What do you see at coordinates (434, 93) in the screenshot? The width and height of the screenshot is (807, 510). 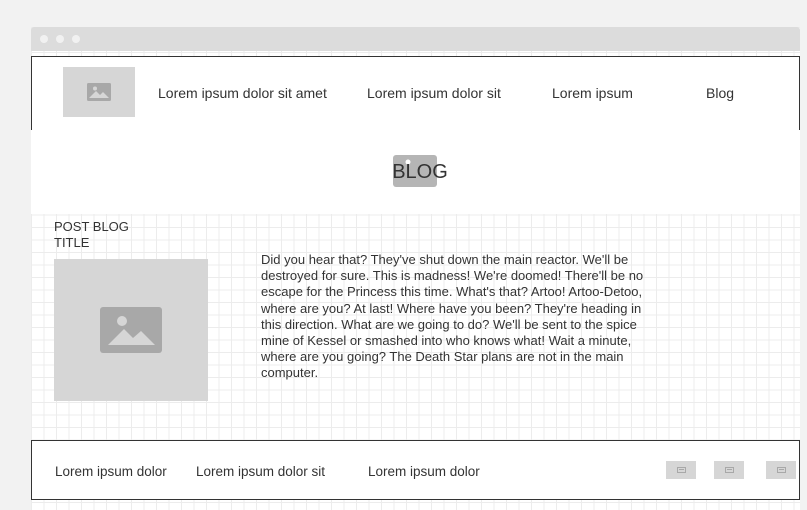 I see `nav-link-2: Lorem ipsum dolor sit` at bounding box center [434, 93].